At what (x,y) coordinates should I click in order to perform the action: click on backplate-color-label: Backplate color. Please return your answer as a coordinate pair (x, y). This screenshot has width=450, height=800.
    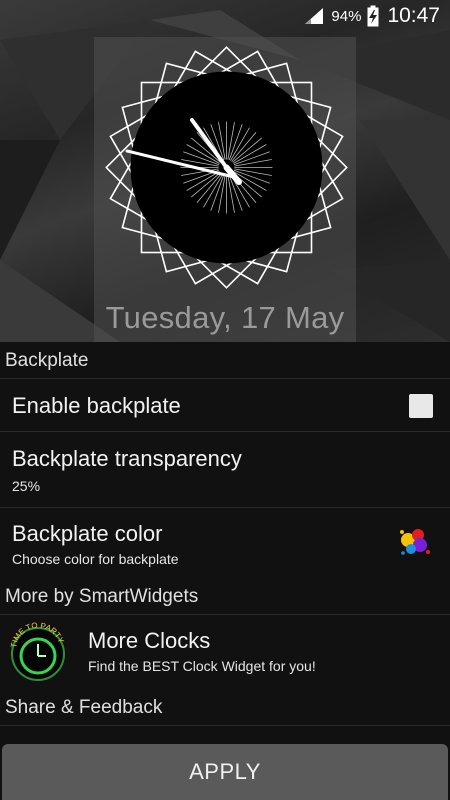
    Looking at the image, I should click on (87, 533).